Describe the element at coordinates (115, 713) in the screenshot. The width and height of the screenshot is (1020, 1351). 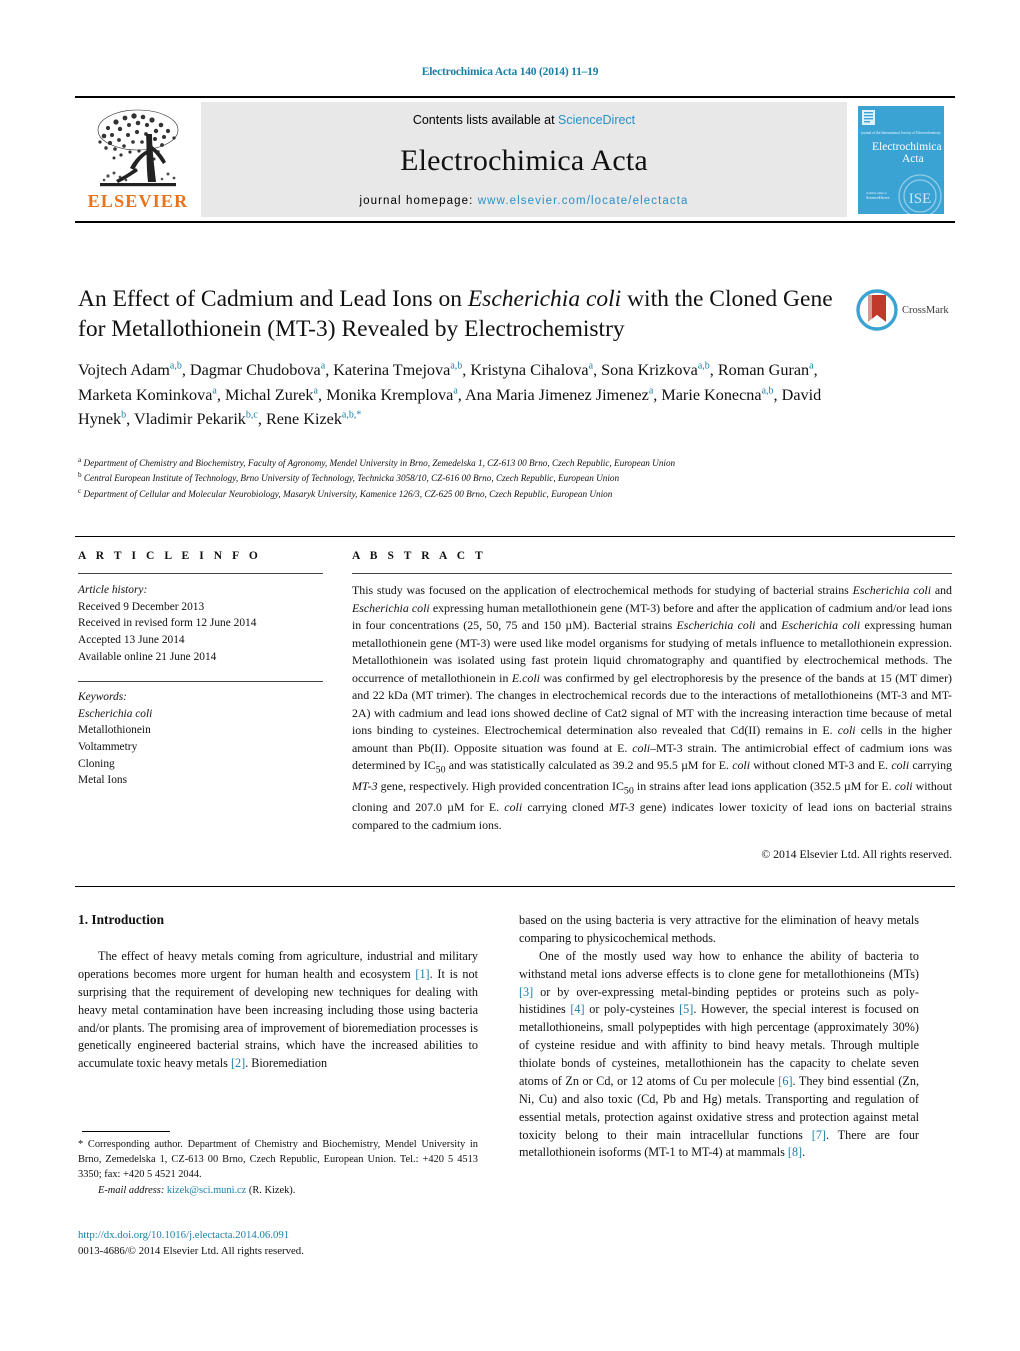
I see `keyword-item: Escherichia coli` at that location.